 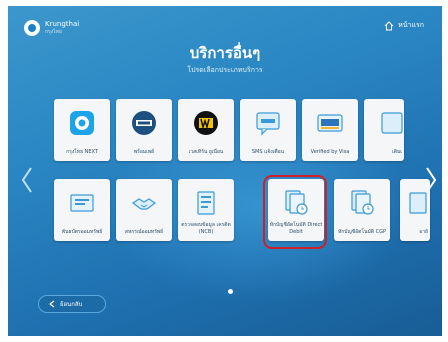 I want to click on tile-krungthai-next: กรุงไทย NEXT, so click(x=82, y=130).